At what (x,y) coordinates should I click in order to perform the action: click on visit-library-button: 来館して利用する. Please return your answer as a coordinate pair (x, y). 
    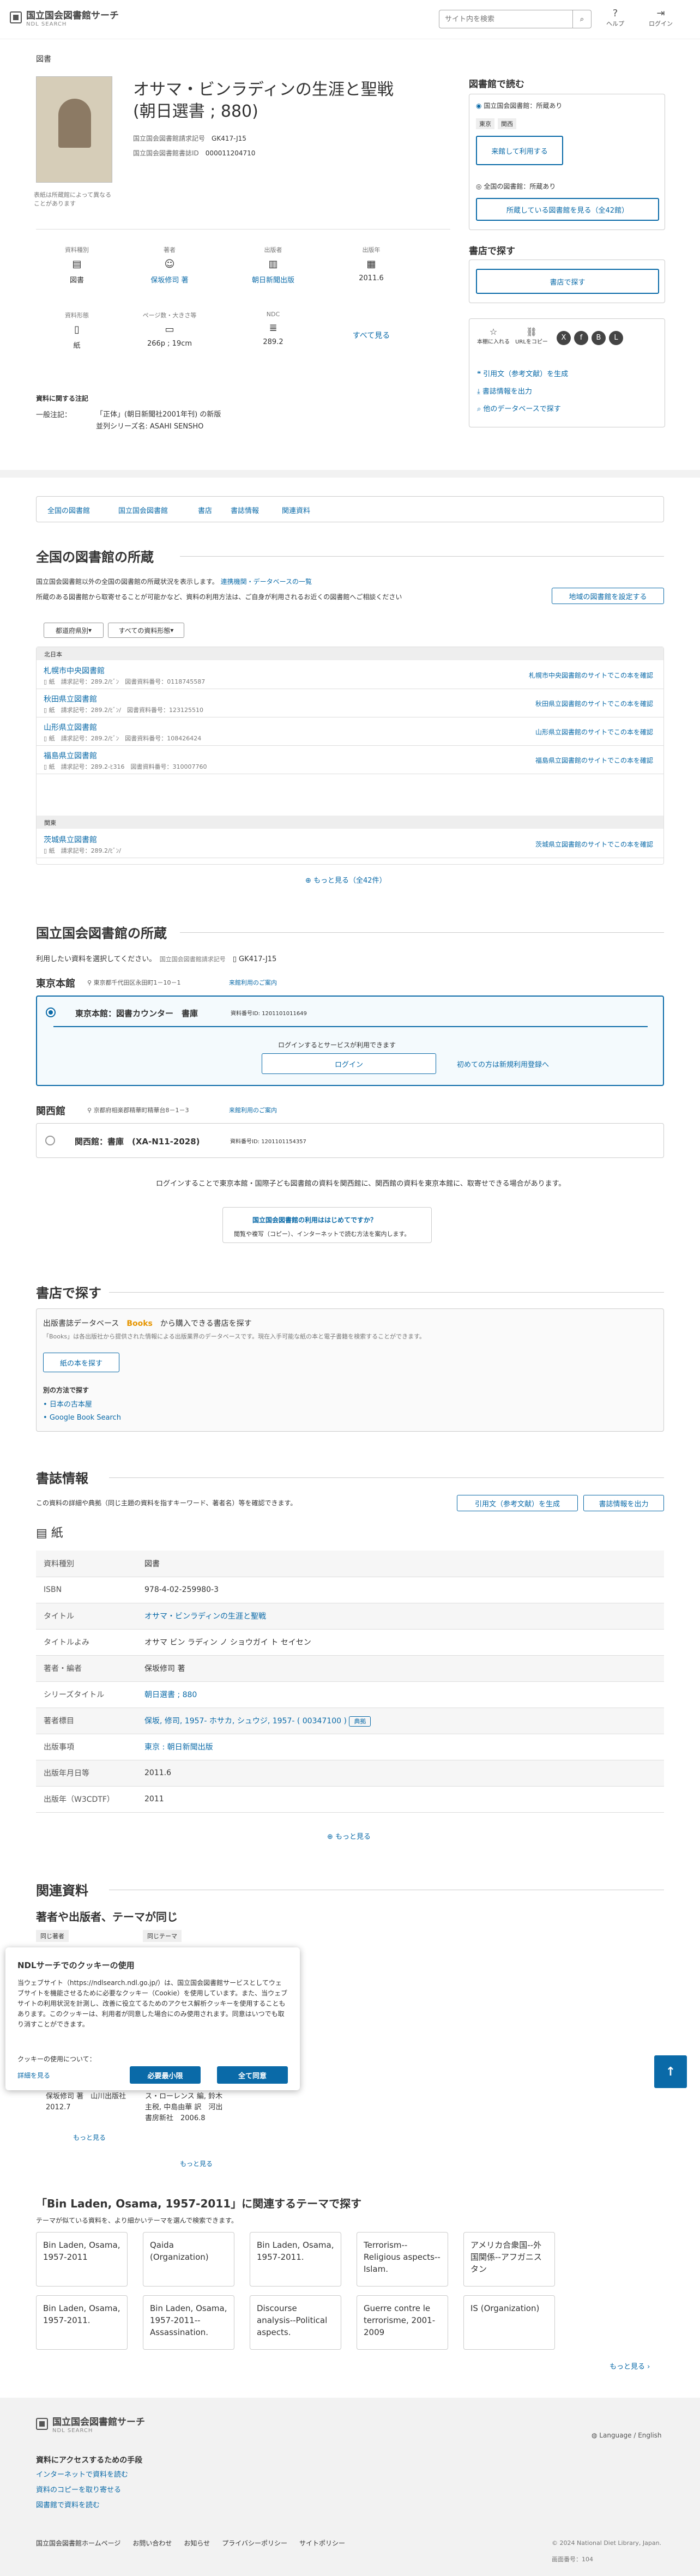
    Looking at the image, I should click on (519, 151).